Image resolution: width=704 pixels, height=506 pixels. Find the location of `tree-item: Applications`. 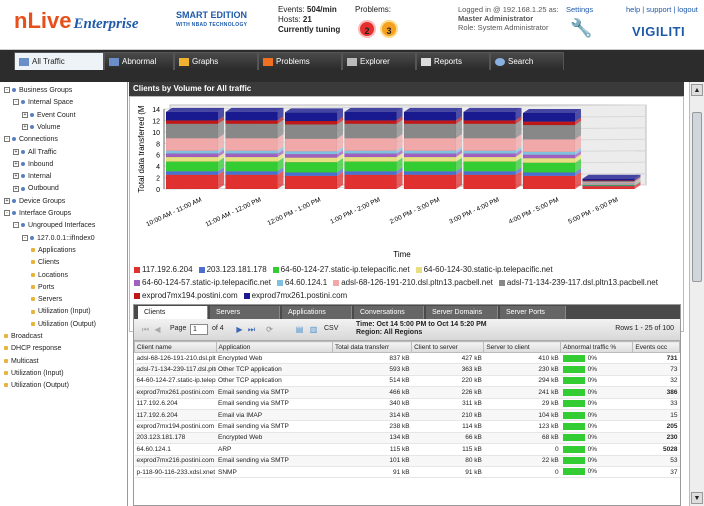

tree-item: Applications is located at coordinates (53, 250).